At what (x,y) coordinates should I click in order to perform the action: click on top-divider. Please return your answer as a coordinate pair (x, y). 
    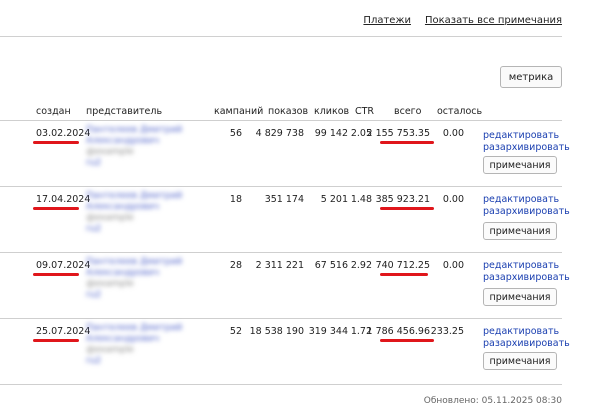
    Looking at the image, I should click on (281, 36).